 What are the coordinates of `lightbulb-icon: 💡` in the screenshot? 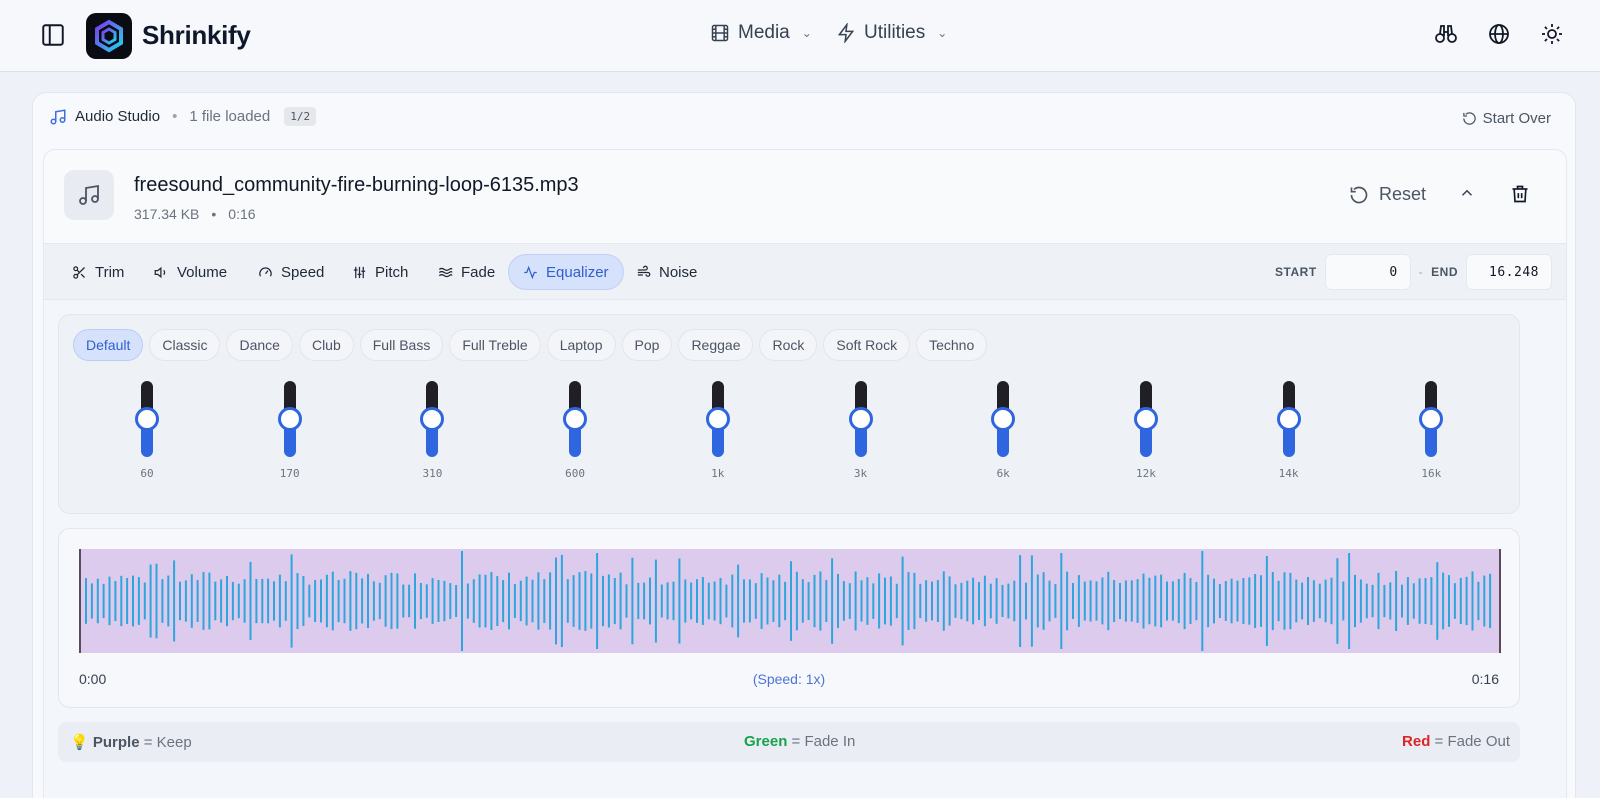 It's located at (79, 742).